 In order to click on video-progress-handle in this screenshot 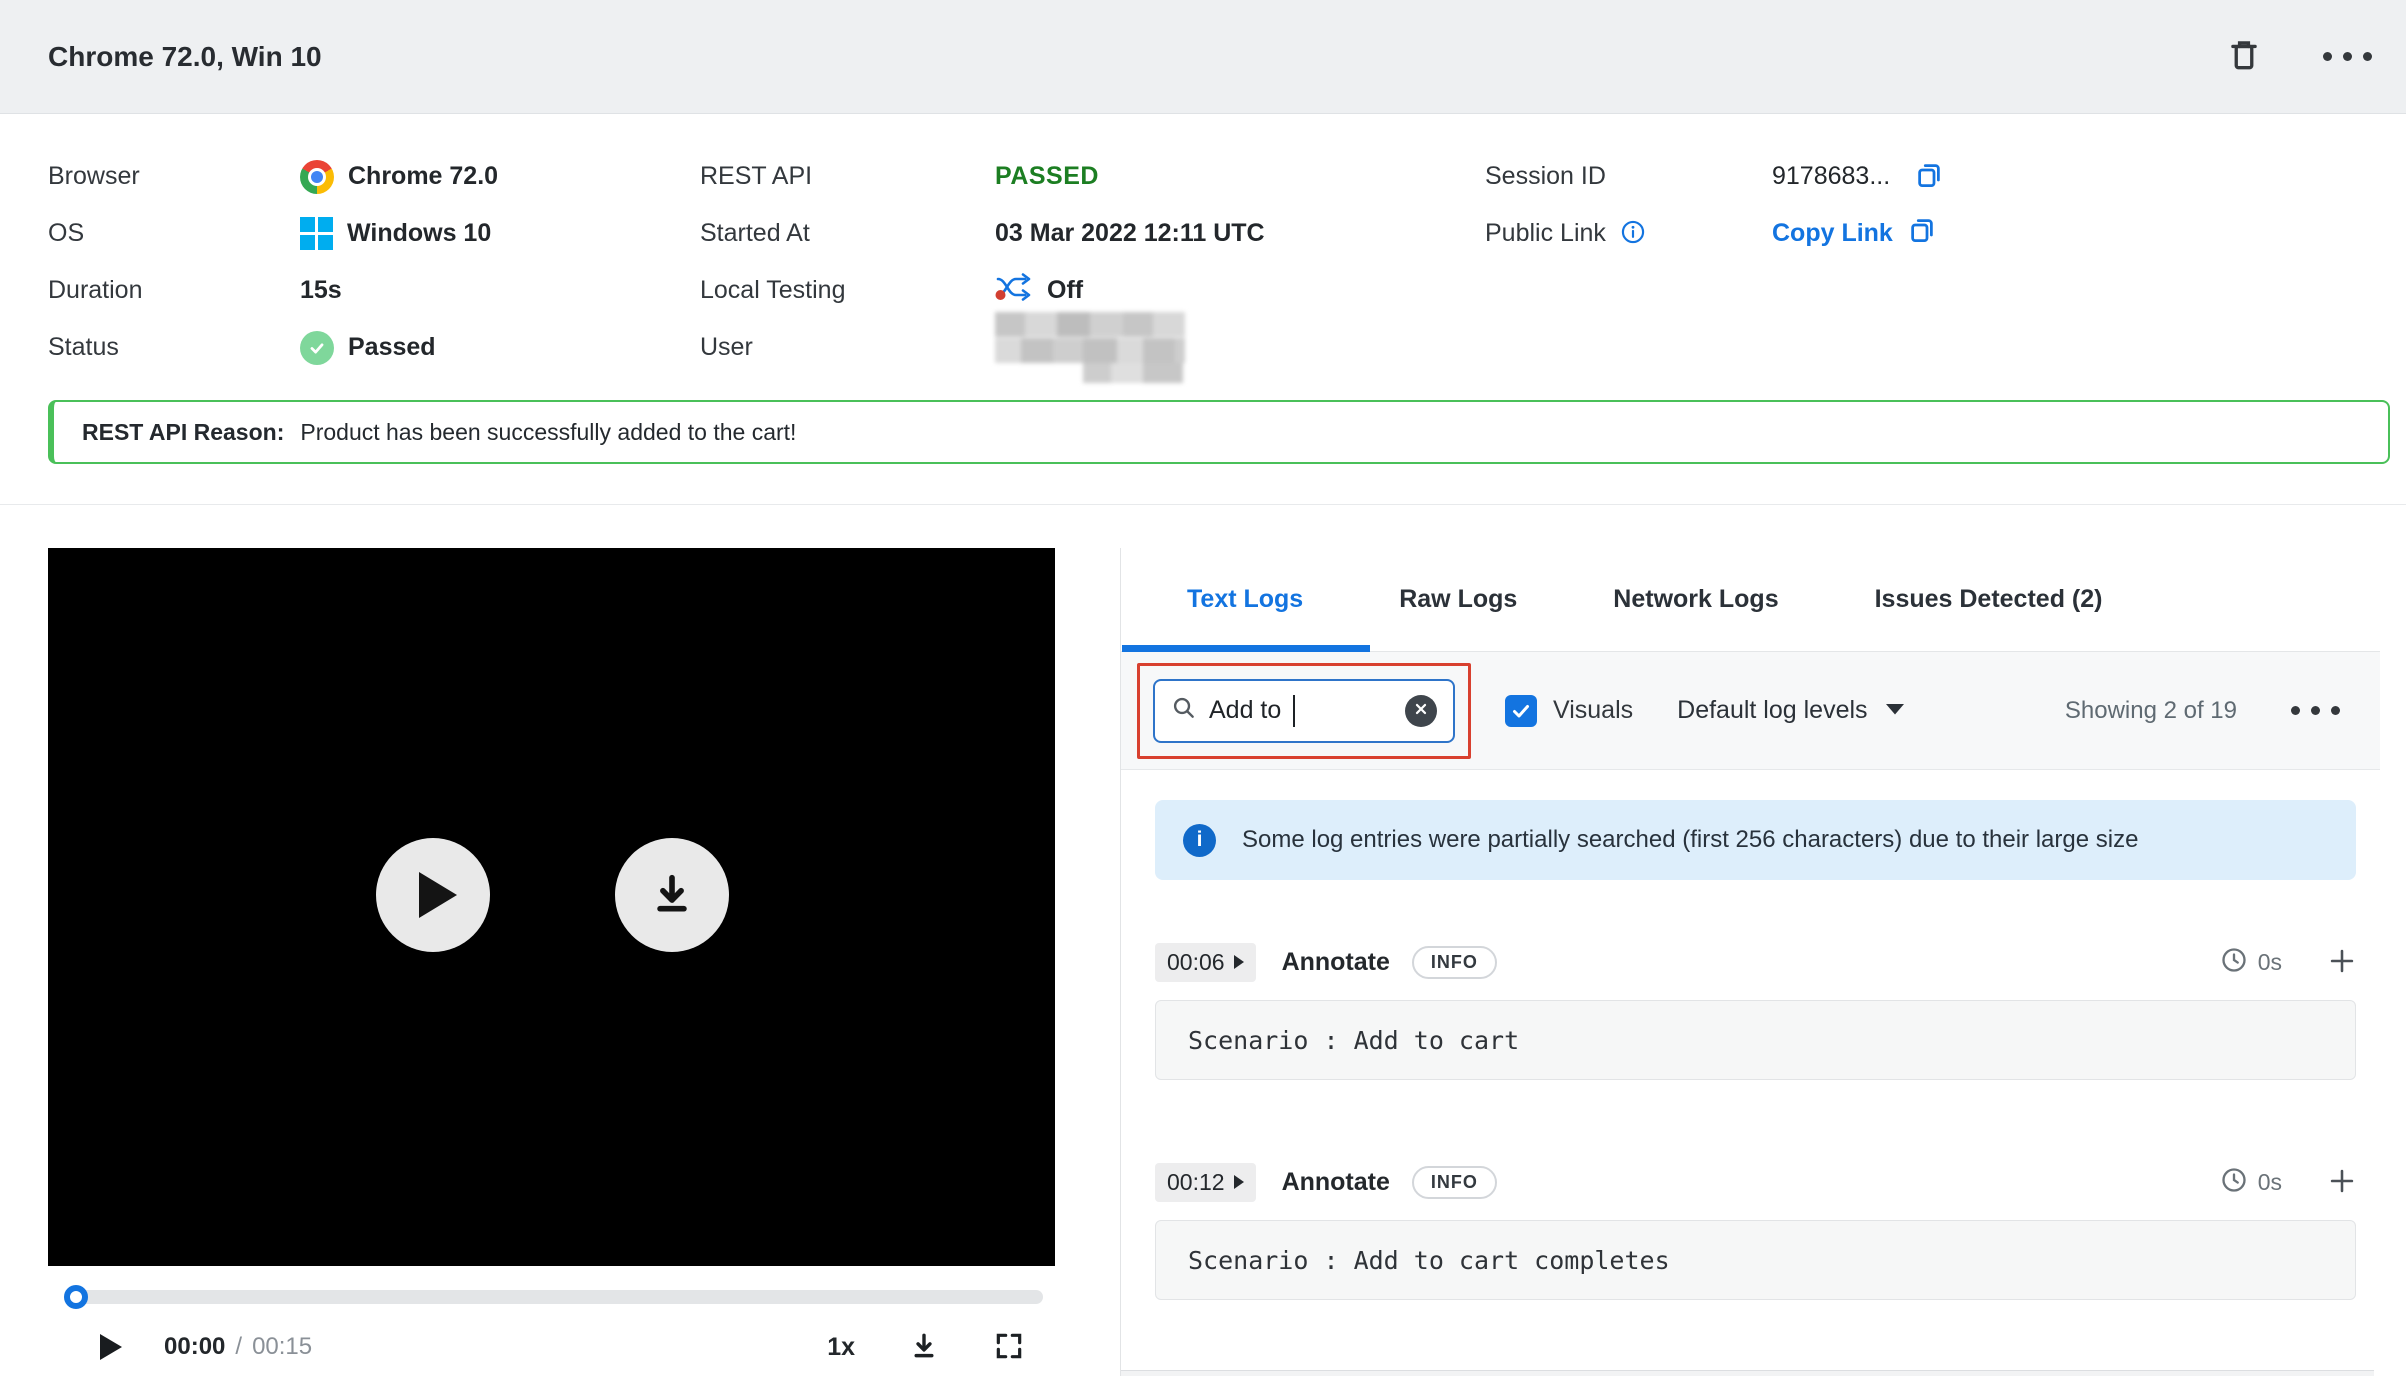, I will do `click(76, 1297)`.